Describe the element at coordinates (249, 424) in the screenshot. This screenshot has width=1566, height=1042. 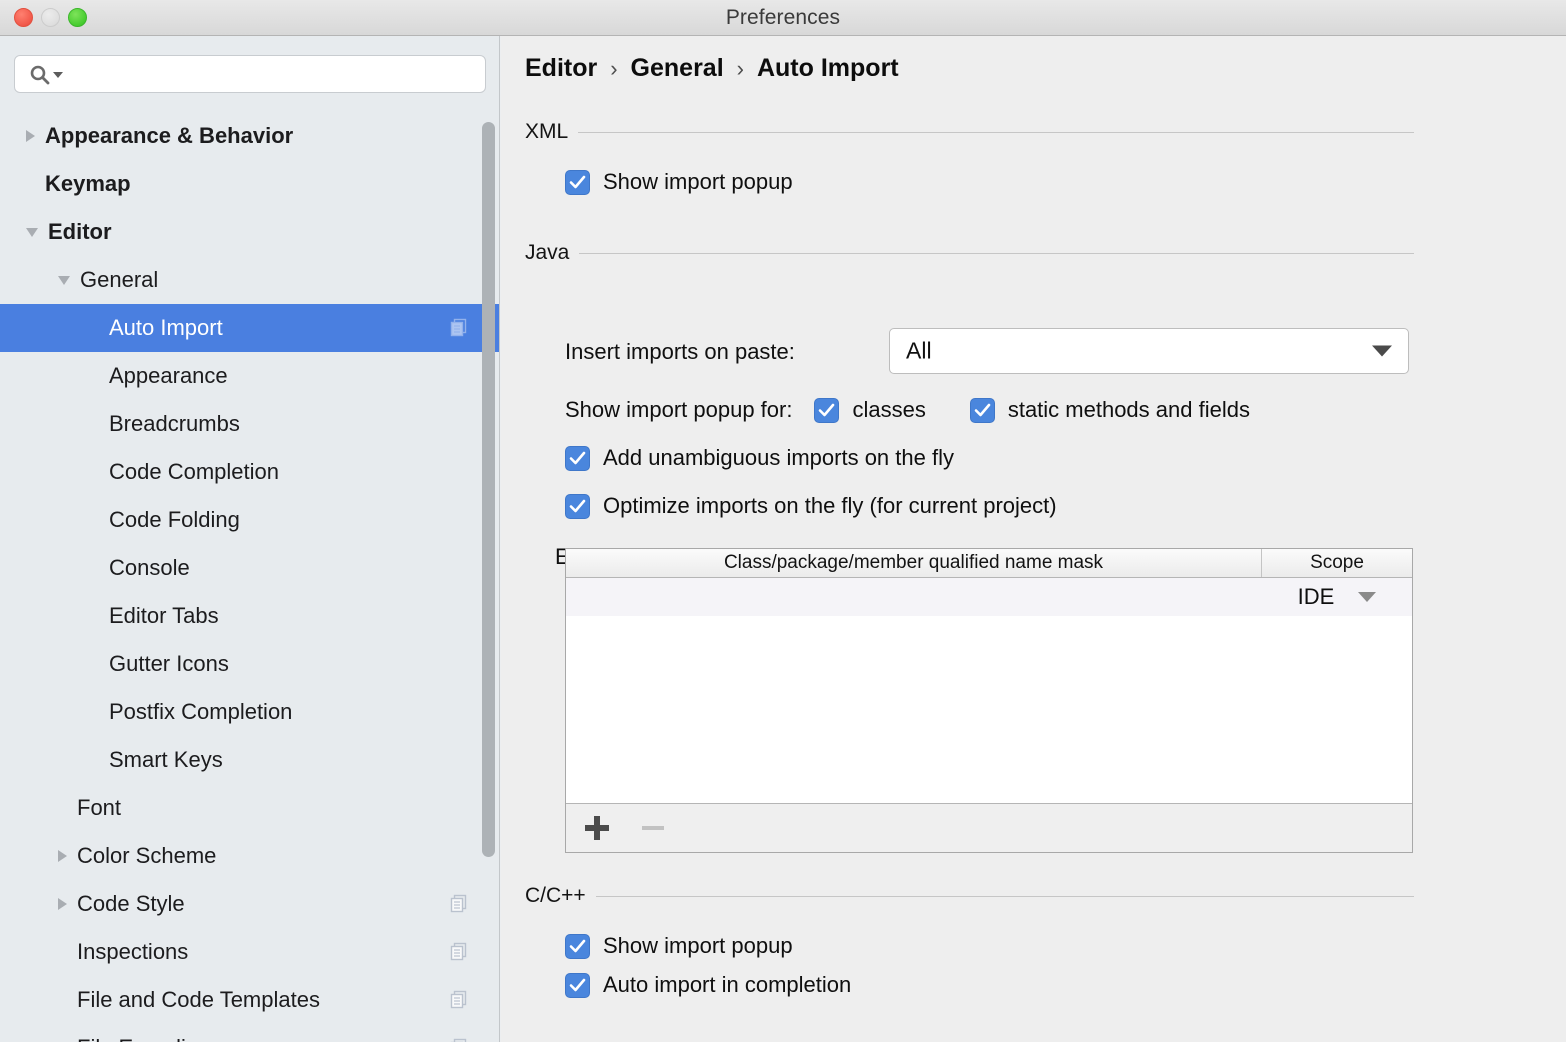
I see `sidebar-item-breadcrumbs: Breadcrumbs` at that location.